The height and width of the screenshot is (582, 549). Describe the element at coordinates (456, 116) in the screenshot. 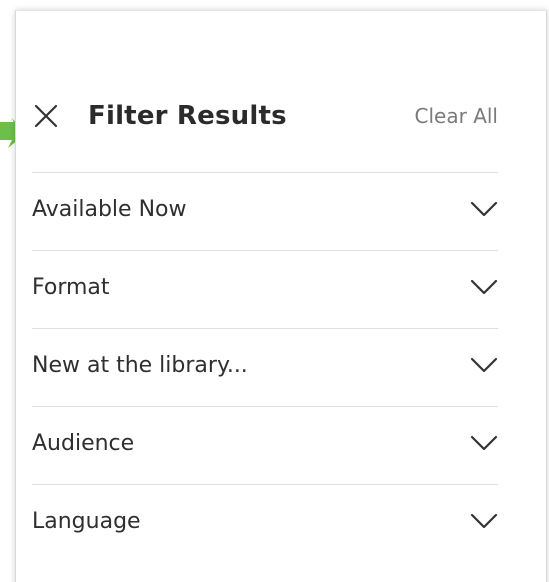

I see `clear-all-button: Clear All` at that location.